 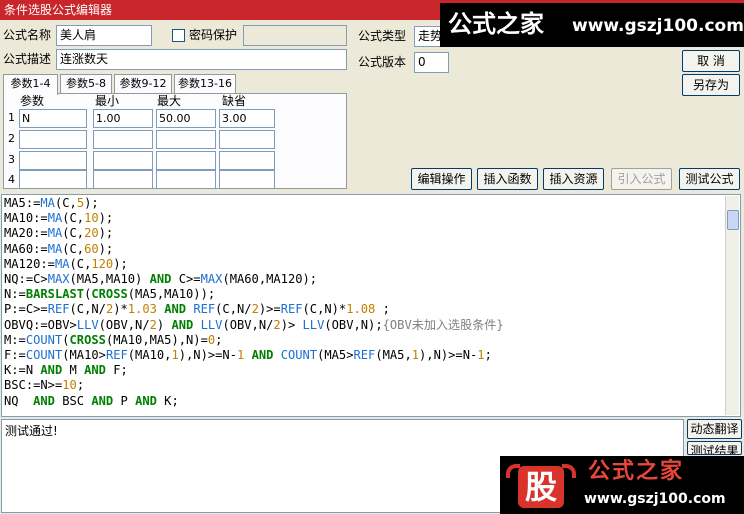 I want to click on code-line: MA10:=MA(C,10);, so click(x=254, y=218).